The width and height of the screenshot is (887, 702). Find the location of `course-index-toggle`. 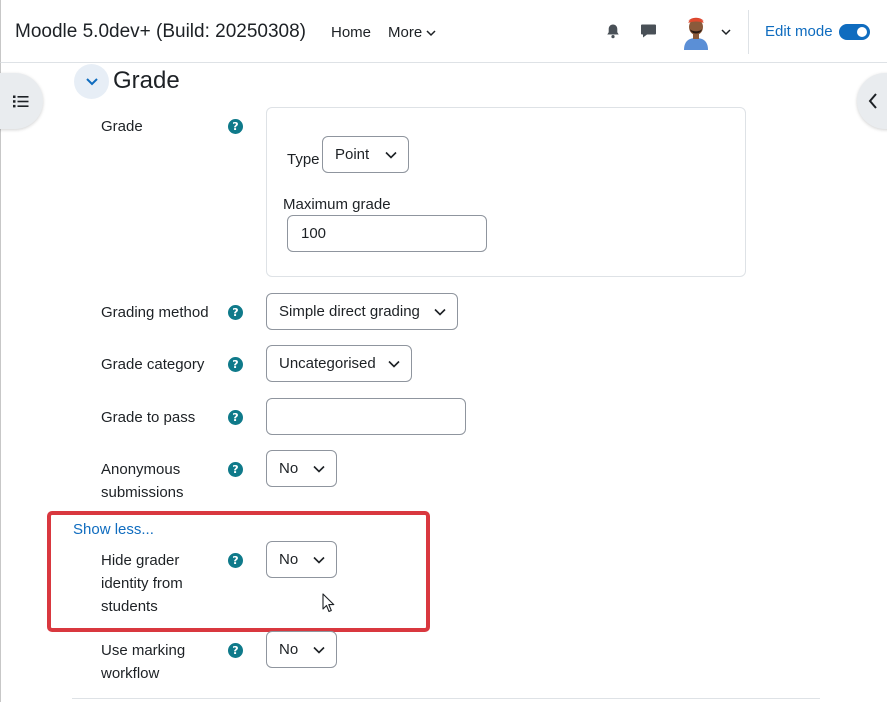

course-index-toggle is located at coordinates (21, 101).